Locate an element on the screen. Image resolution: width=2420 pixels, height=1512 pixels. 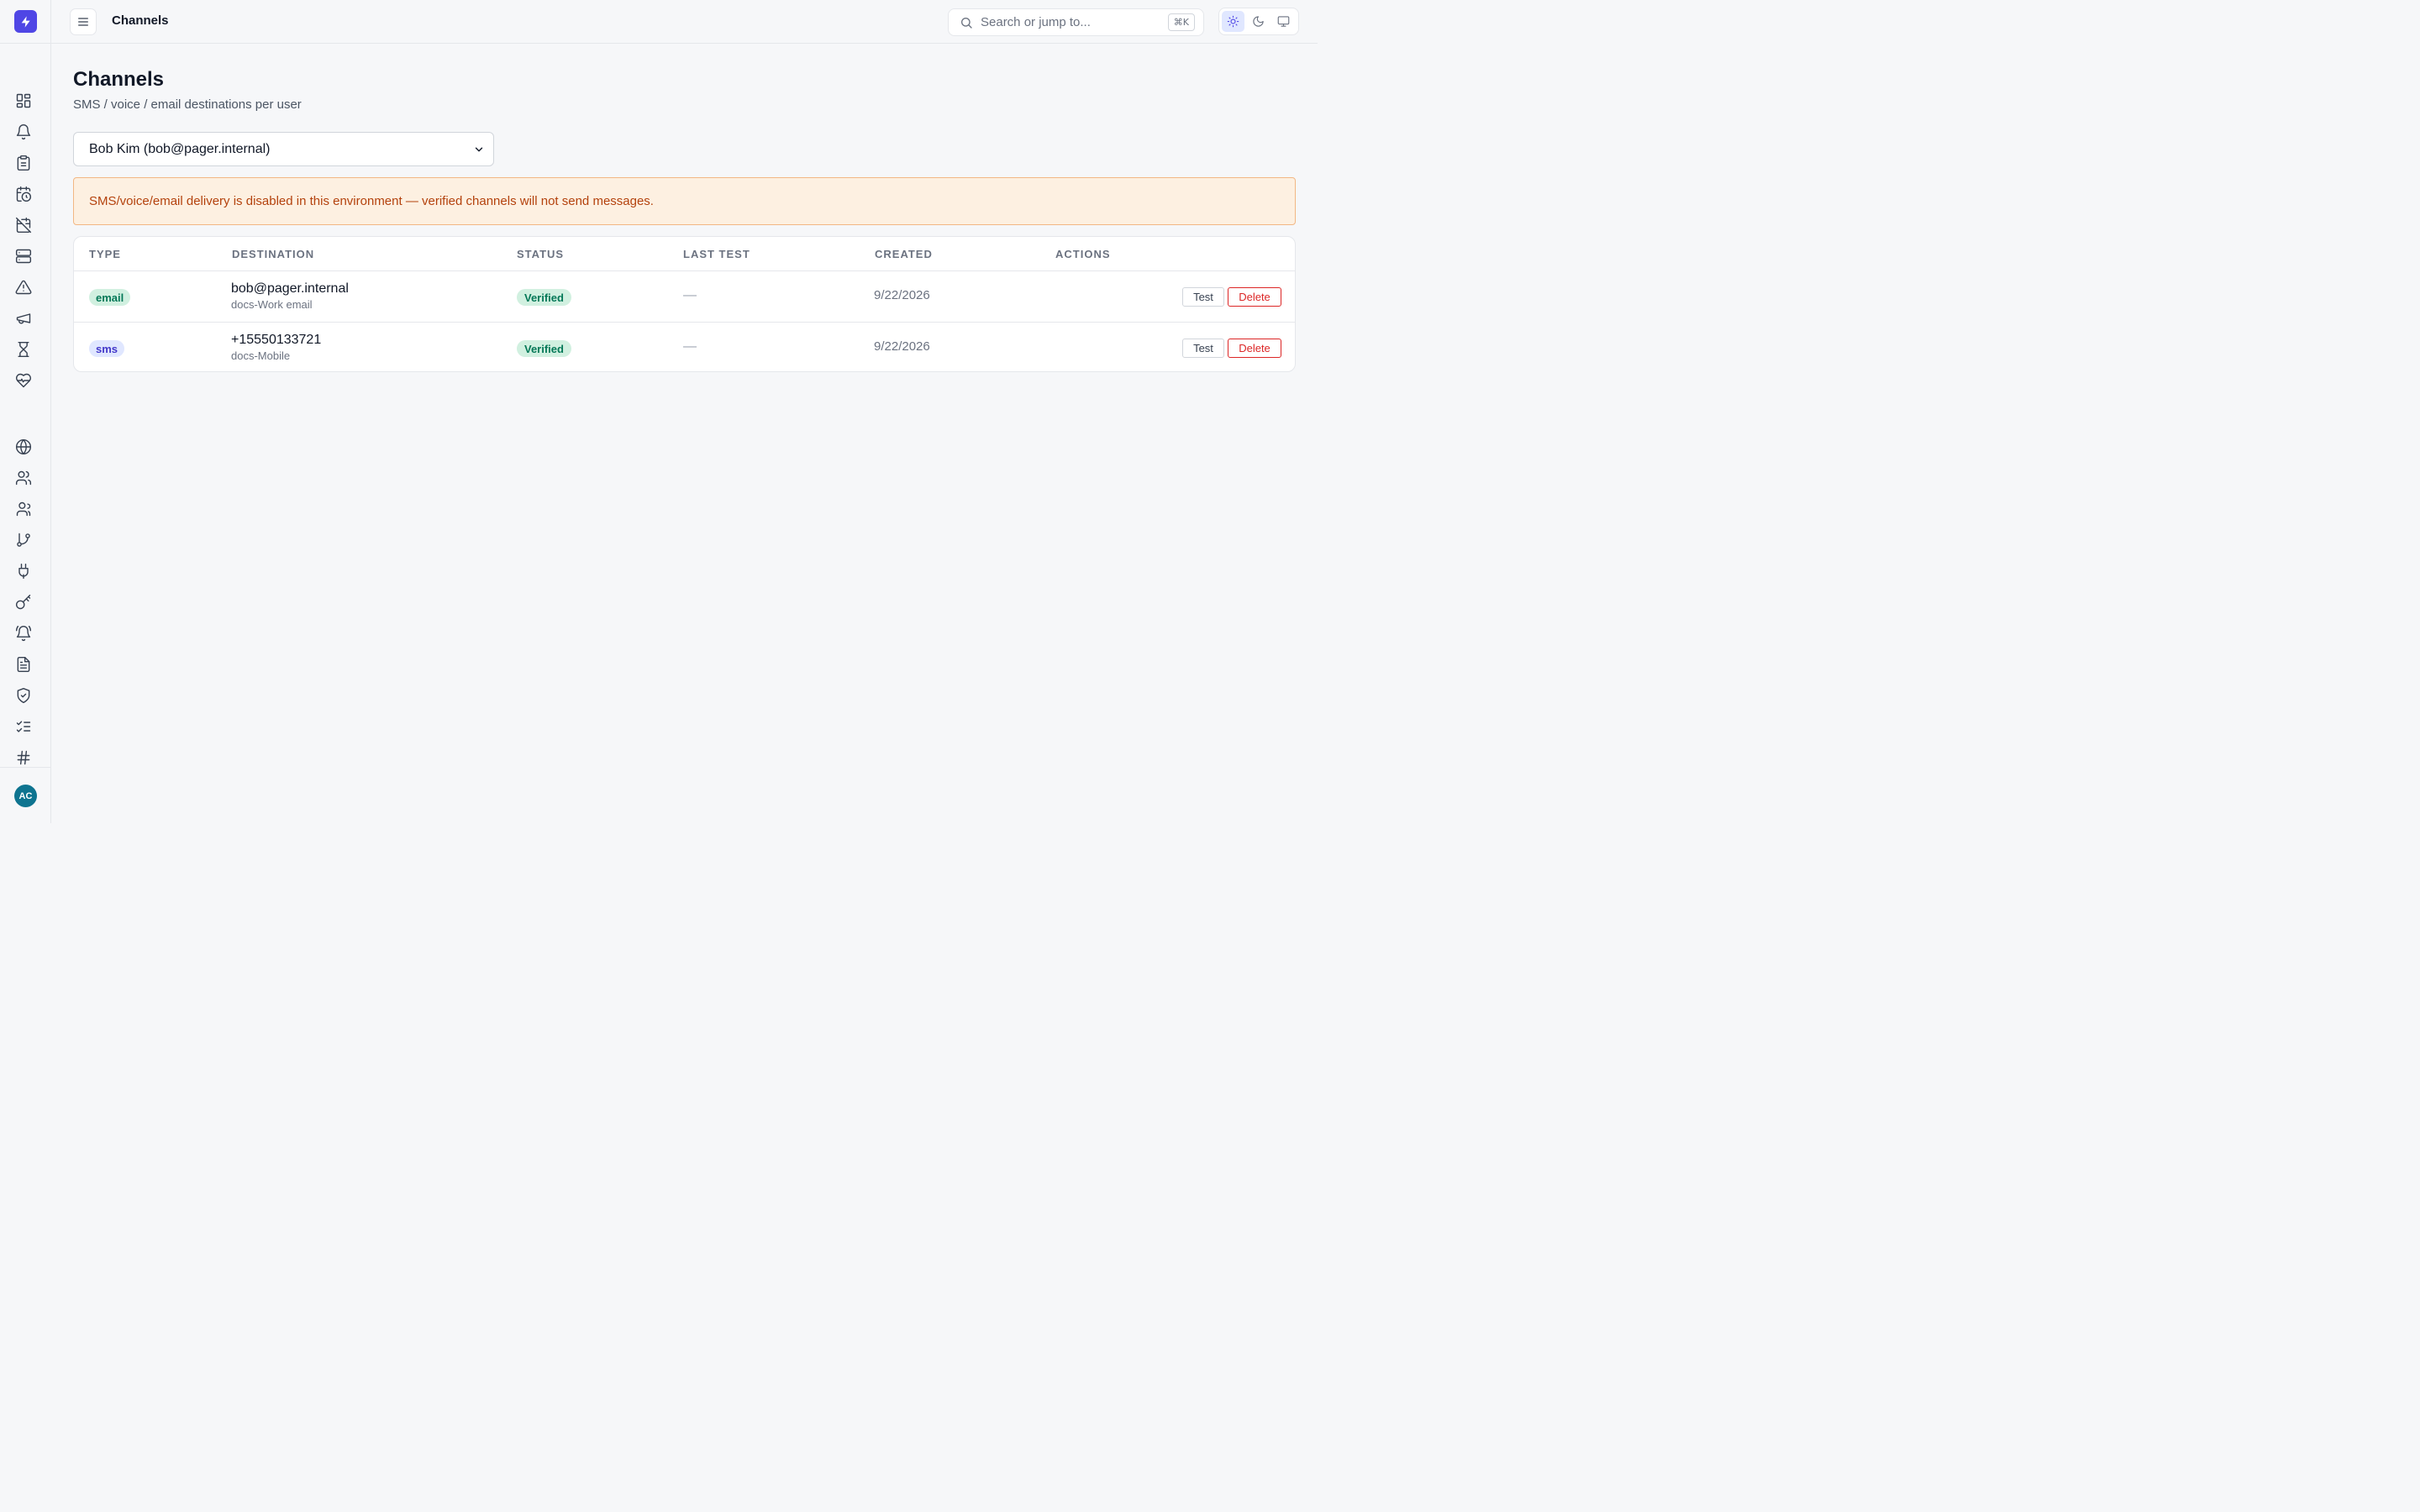
key-icon is located at coordinates (23, 602).